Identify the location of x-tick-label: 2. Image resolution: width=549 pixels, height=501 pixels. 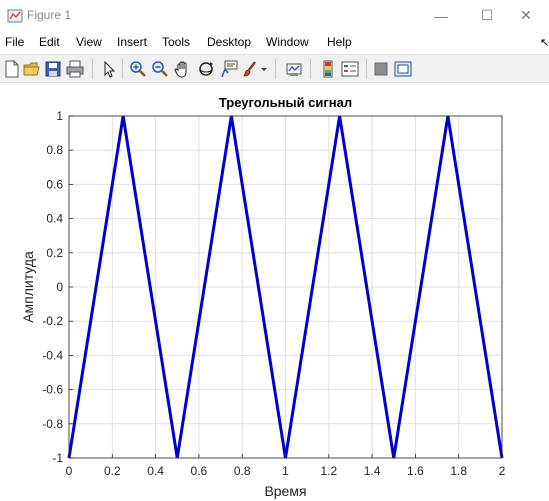
(502, 471).